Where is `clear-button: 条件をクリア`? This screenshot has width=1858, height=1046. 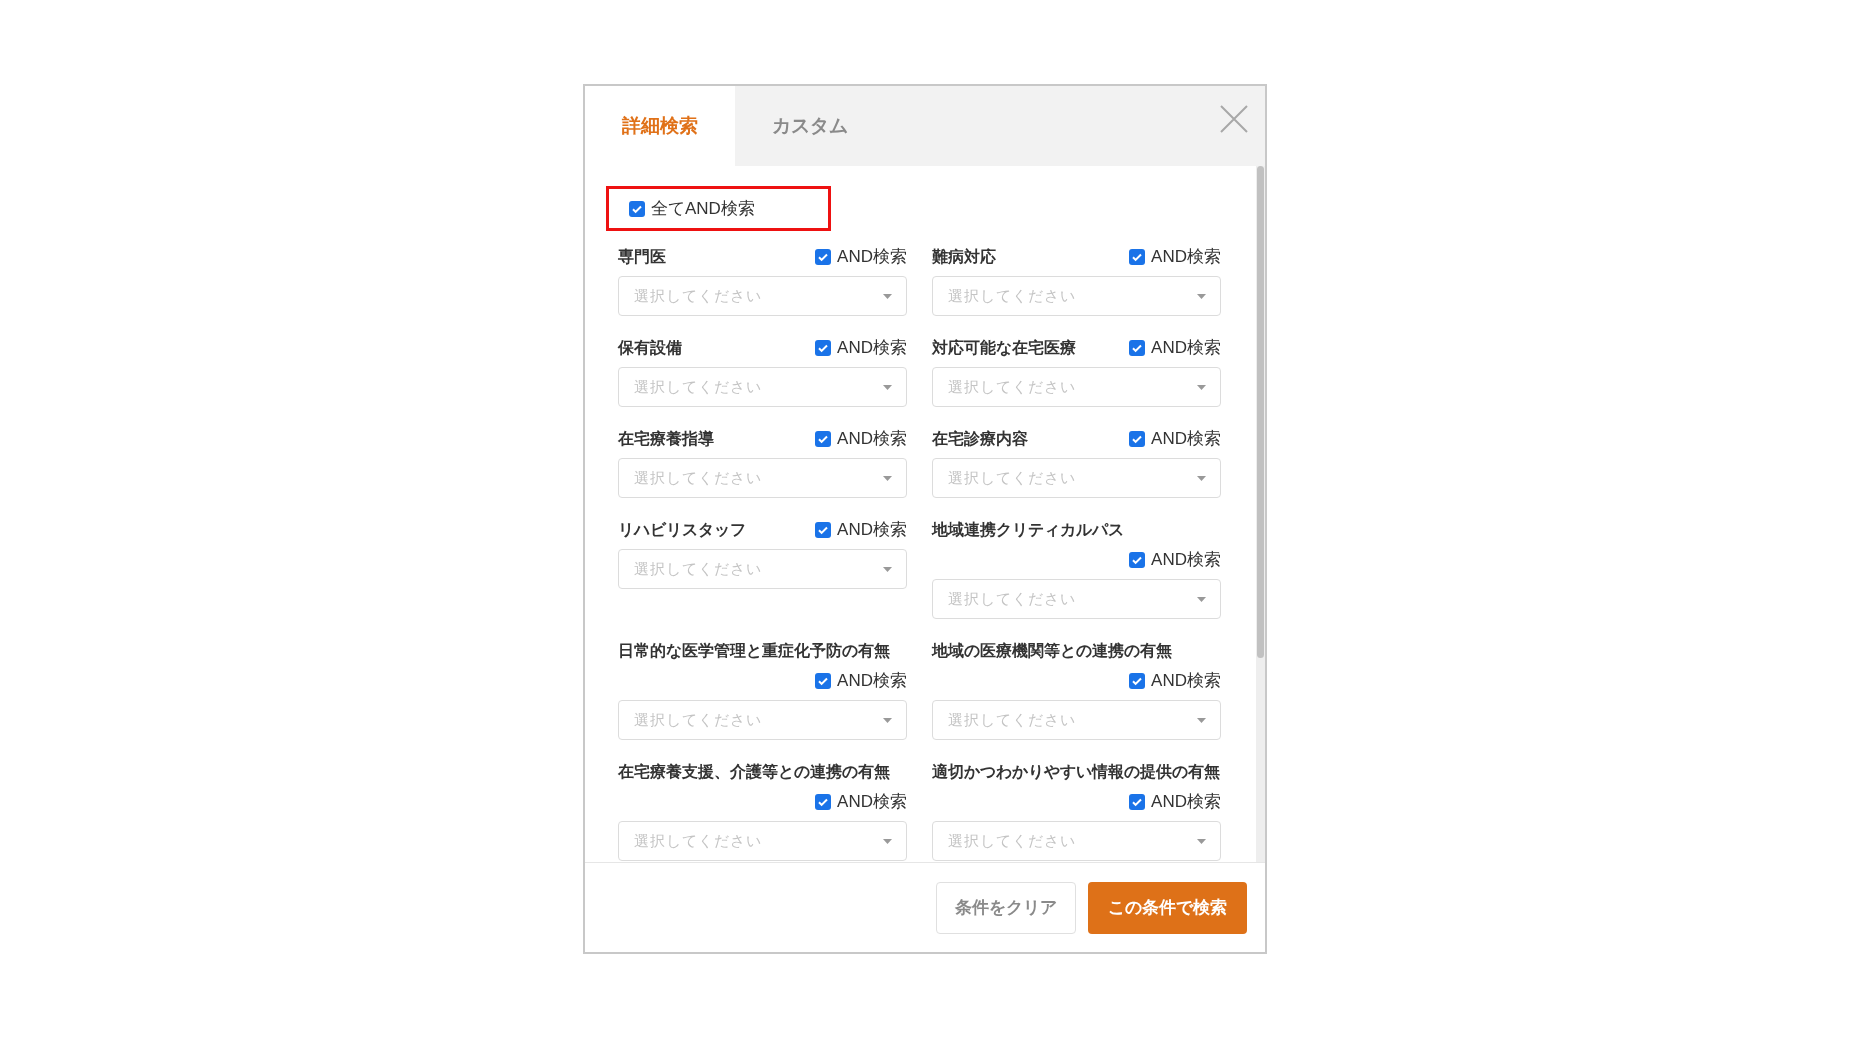
clear-button: 条件をクリア is located at coordinates (1006, 907).